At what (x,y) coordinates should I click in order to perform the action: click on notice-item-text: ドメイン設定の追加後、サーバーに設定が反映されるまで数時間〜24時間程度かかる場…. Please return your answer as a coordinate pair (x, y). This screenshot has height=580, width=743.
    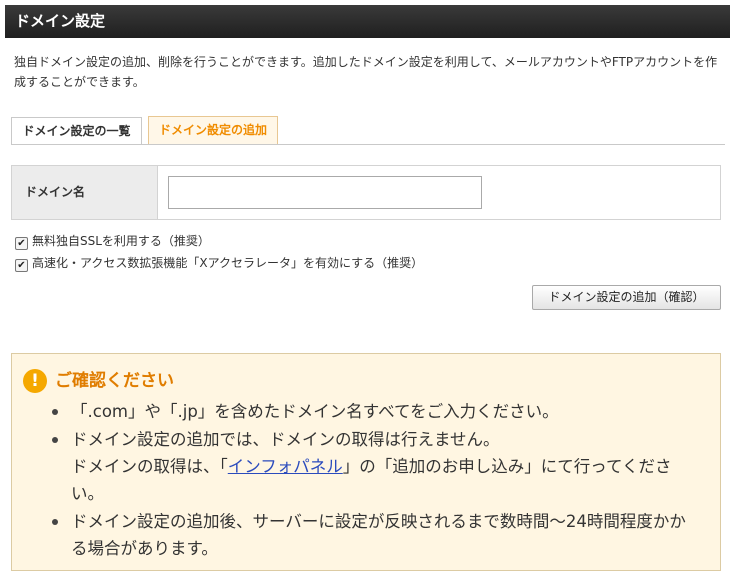
    Looking at the image, I should click on (378, 535).